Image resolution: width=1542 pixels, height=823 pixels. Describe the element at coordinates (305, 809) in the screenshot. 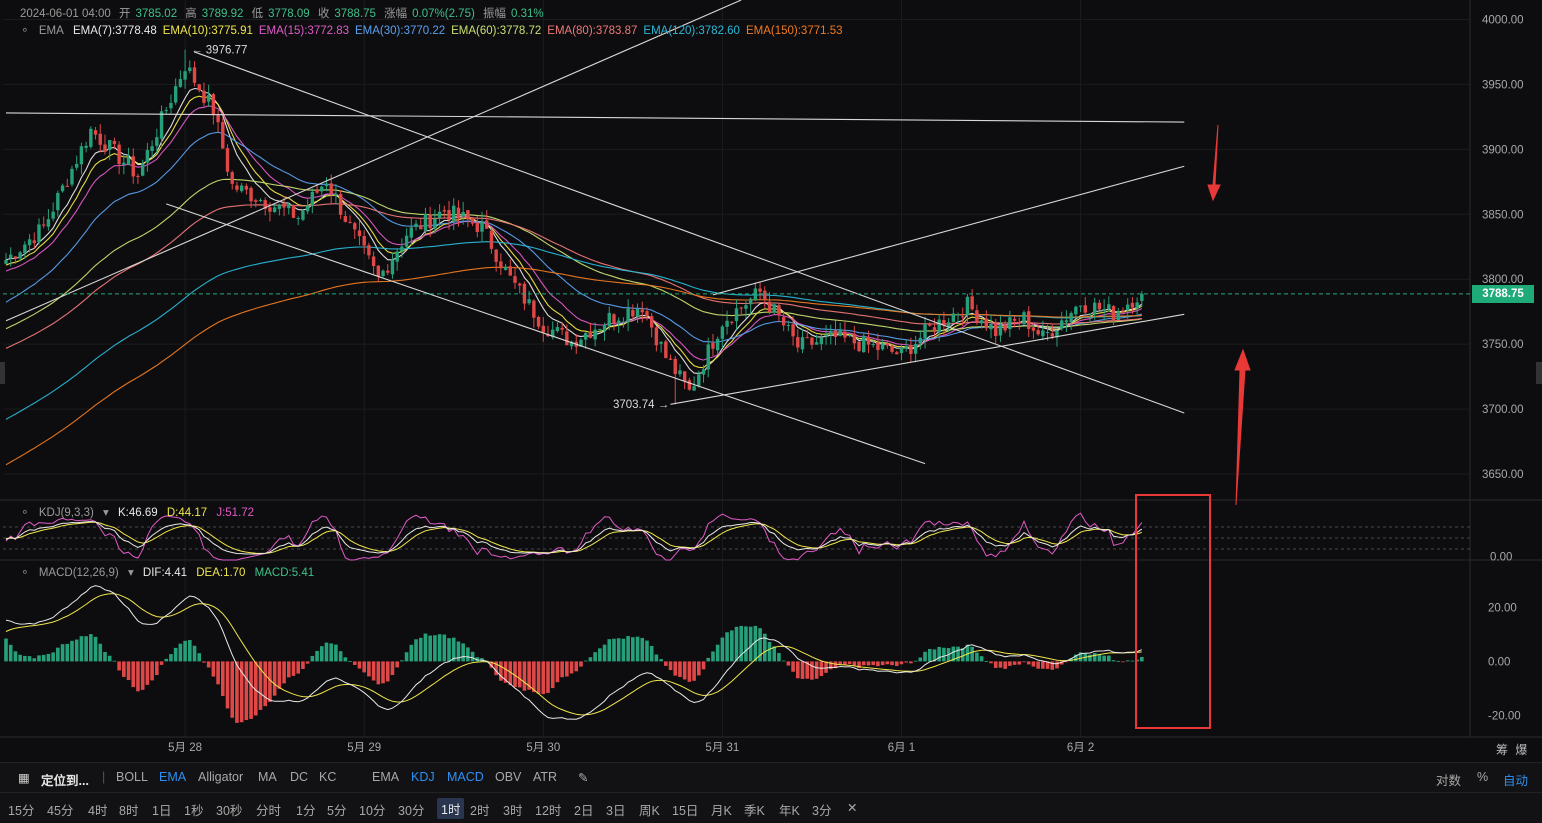

I see `interval-button: 1分` at that location.